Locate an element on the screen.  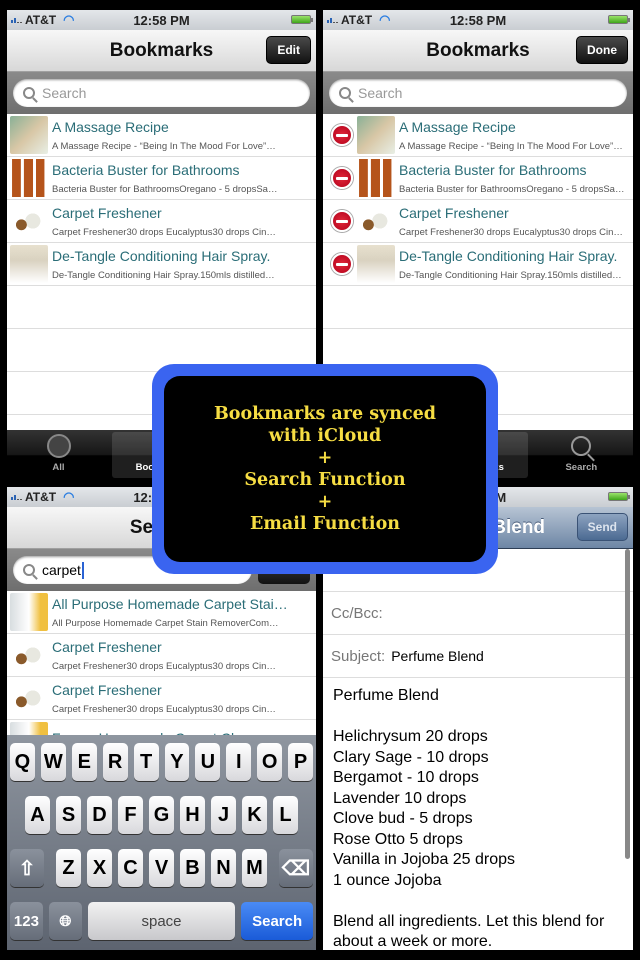
key-v: V is located at coordinates (161, 868).